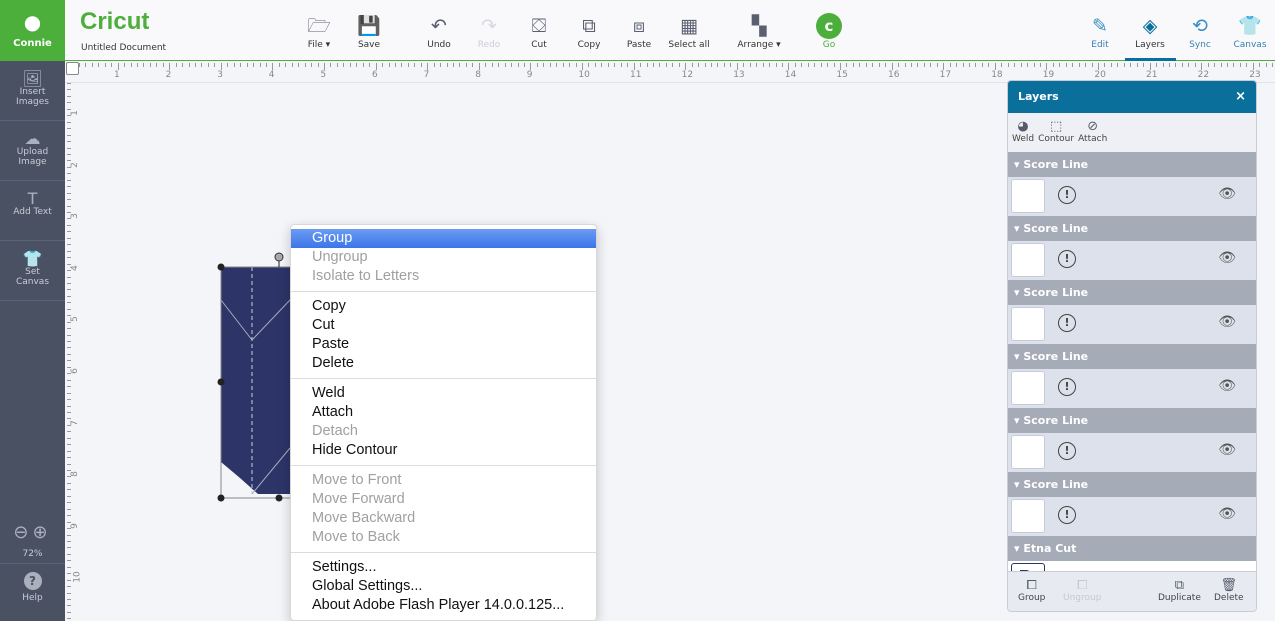  I want to click on ruler-number: 10, so click(584, 75).